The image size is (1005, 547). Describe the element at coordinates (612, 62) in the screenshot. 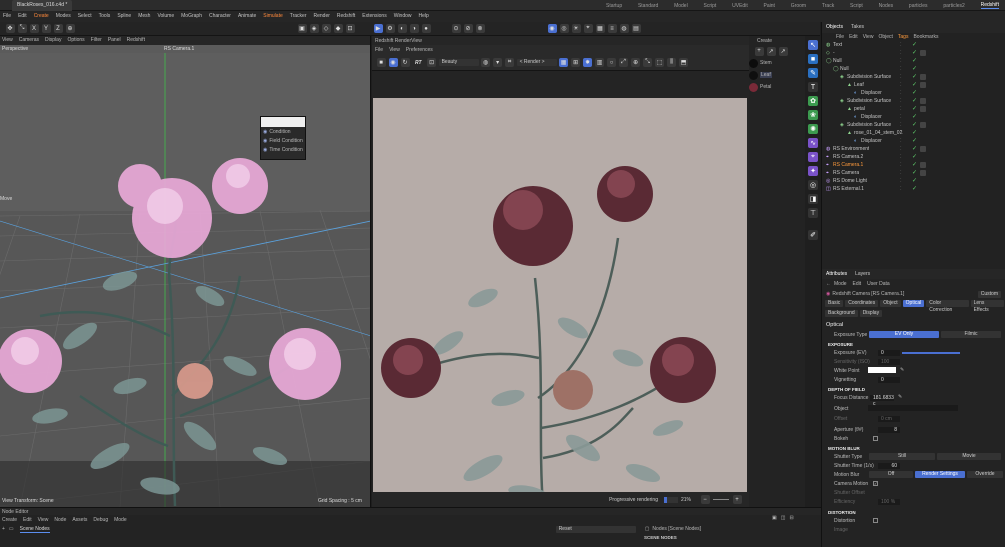

I see `circle-icon: ○` at that location.